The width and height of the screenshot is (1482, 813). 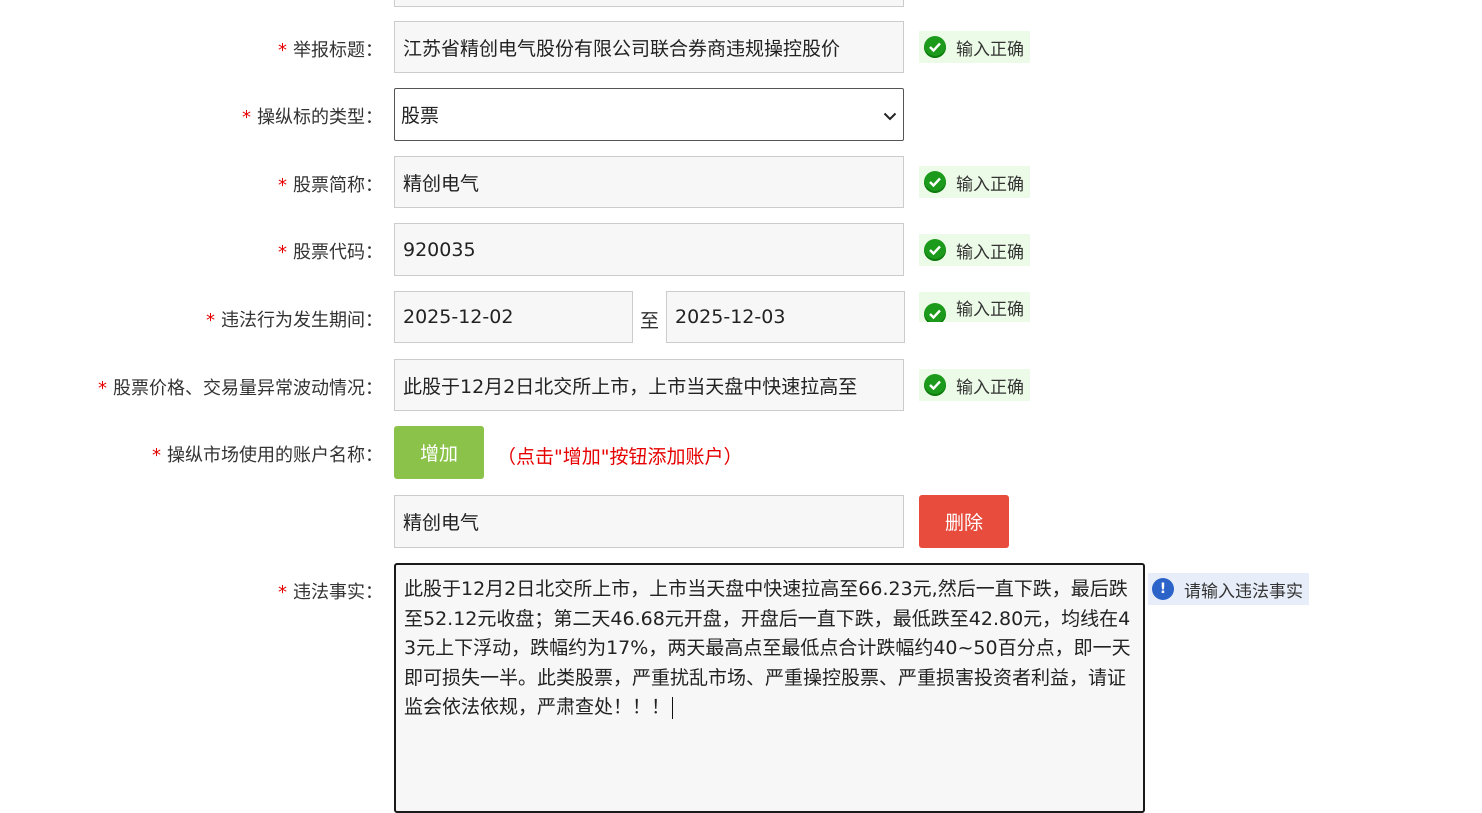 I want to click on title-input: 江苏省精创电气股份有限公司联合券商违规操控股价, so click(x=649, y=47).